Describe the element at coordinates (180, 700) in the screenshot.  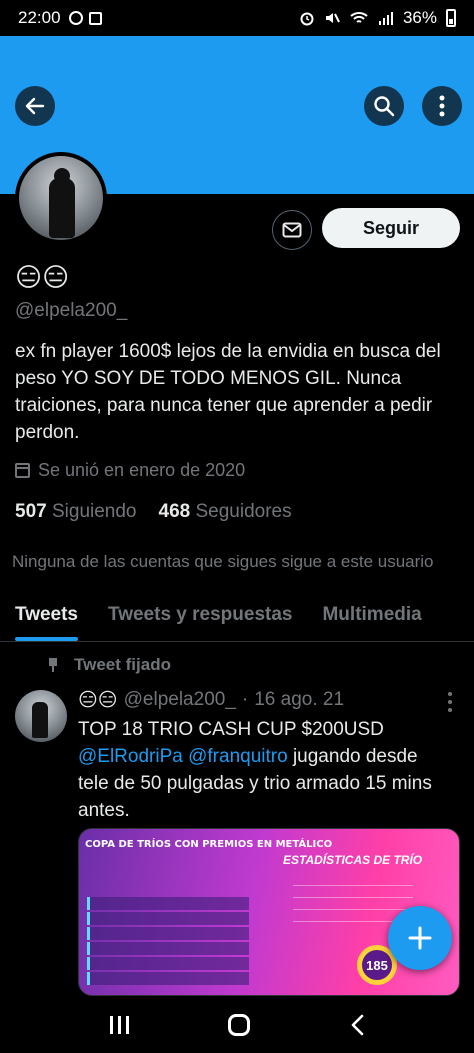
I see `tweet-author-handle: @elpela200_` at that location.